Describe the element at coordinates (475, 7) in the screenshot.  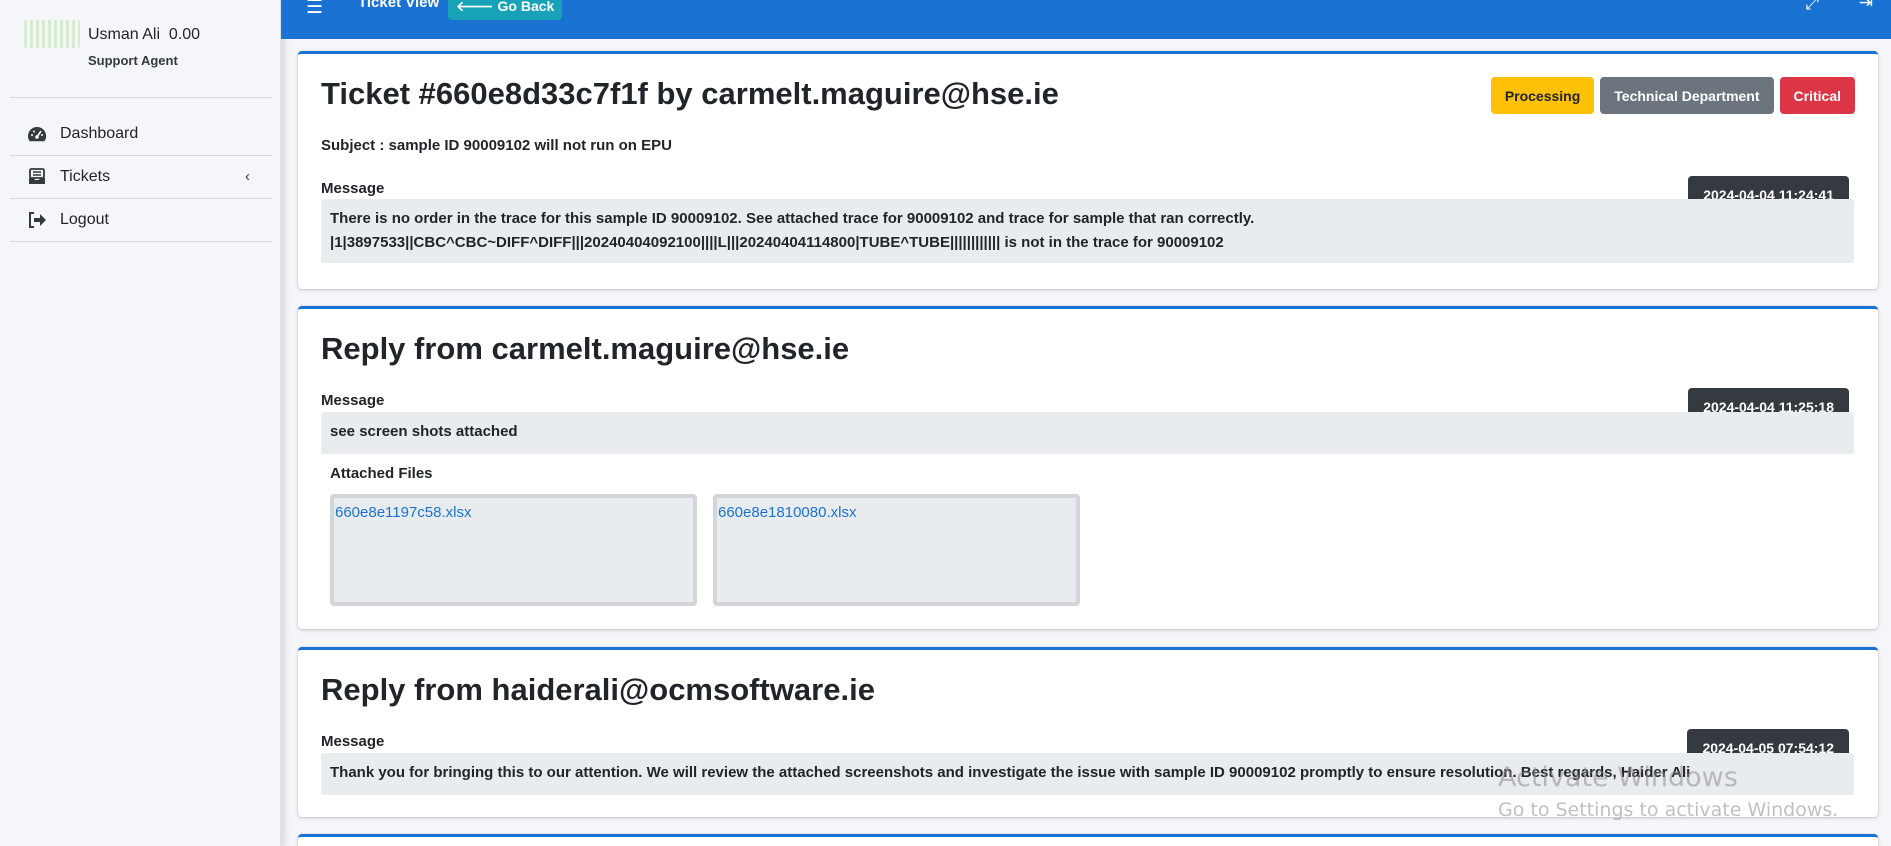
I see `arrow-left-icon: 🡐` at that location.